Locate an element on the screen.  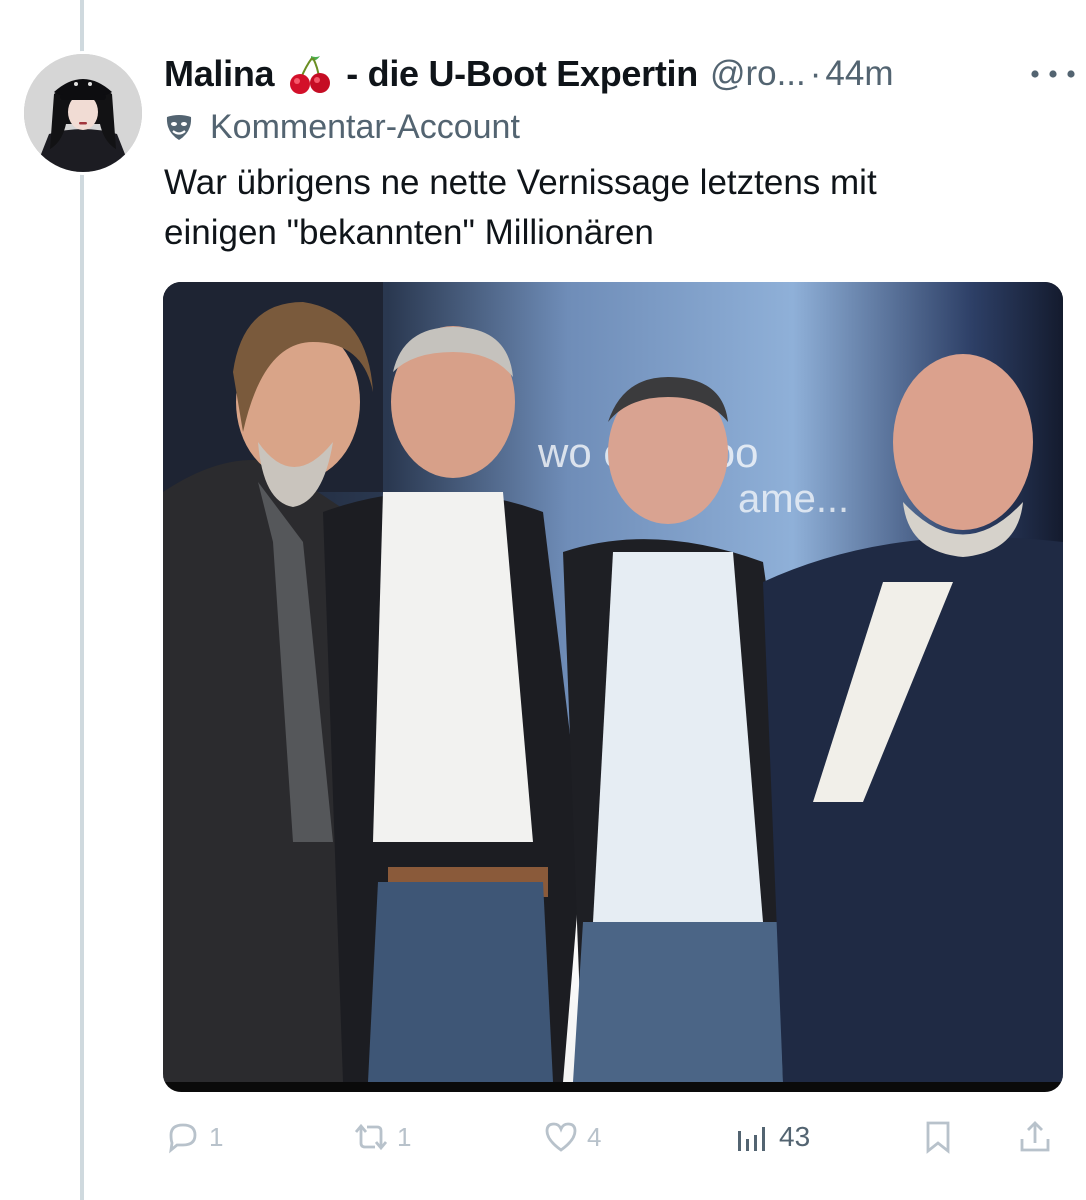
reply-icon is located at coordinates (183, 1138).